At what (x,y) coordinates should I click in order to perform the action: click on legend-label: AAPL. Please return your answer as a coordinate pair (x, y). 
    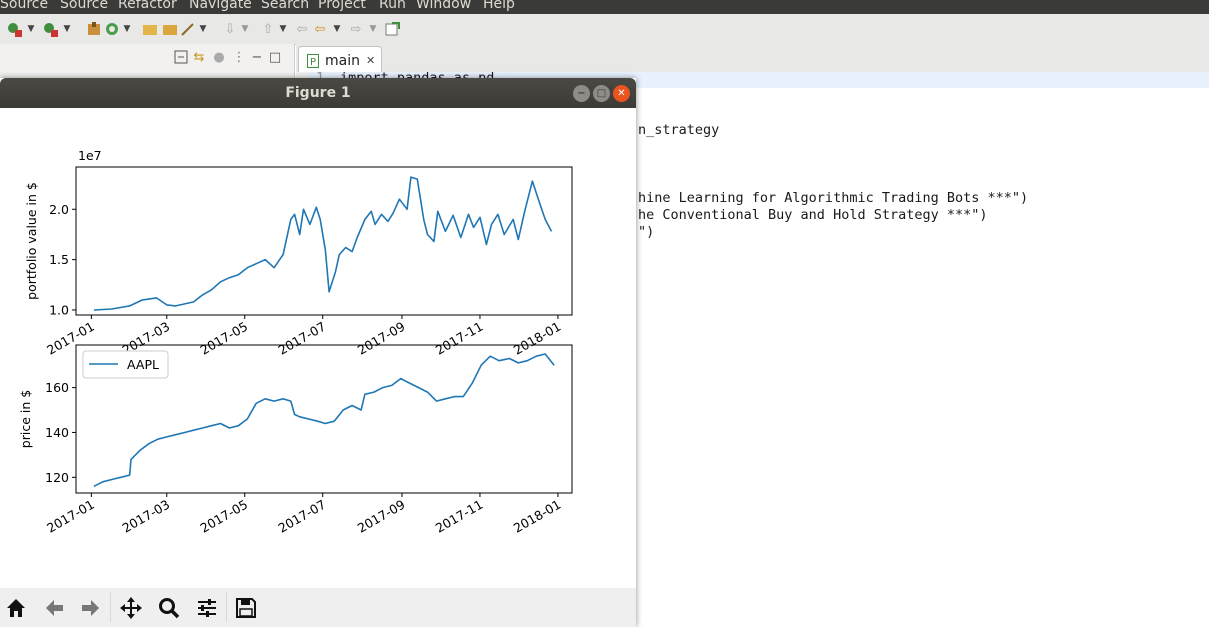
    Looking at the image, I should click on (143, 364).